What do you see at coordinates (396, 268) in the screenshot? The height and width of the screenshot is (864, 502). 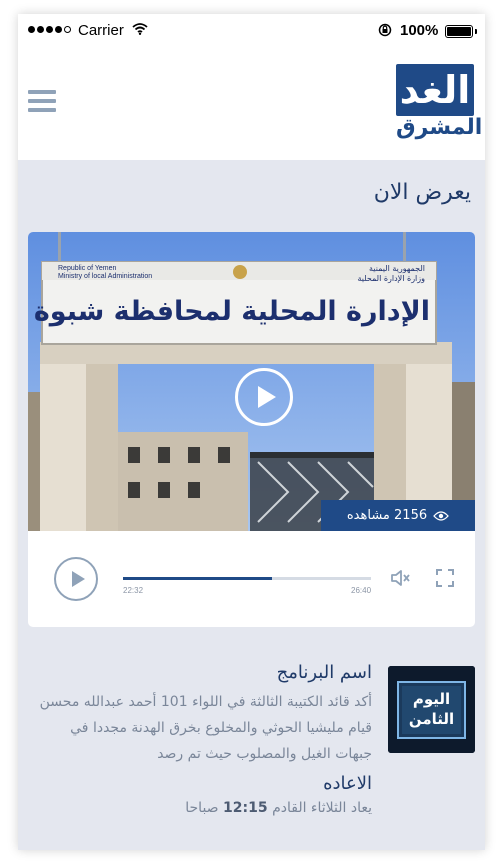 I see `sign-ar-line1: الجمهورية اليمنية` at bounding box center [396, 268].